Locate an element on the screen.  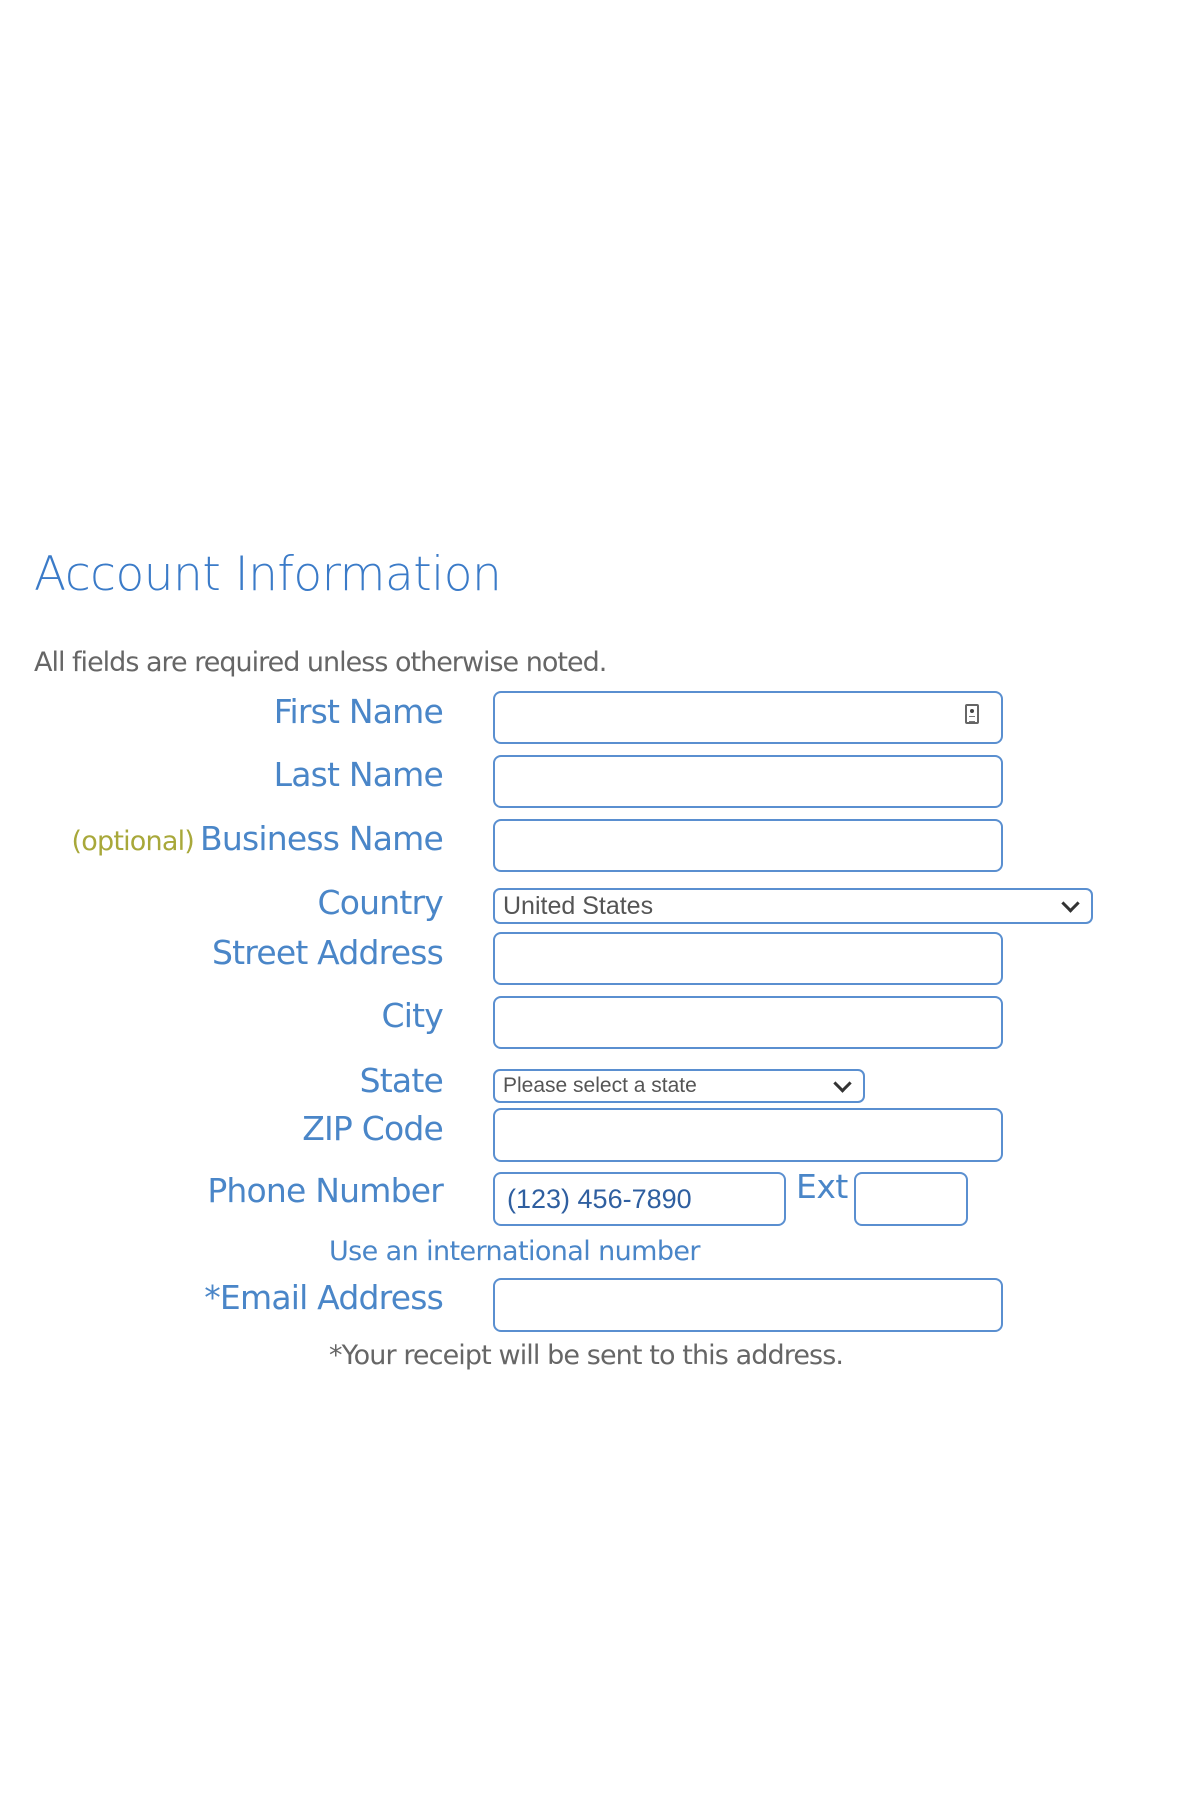
street-address-label: Street Address is located at coordinates (328, 952).